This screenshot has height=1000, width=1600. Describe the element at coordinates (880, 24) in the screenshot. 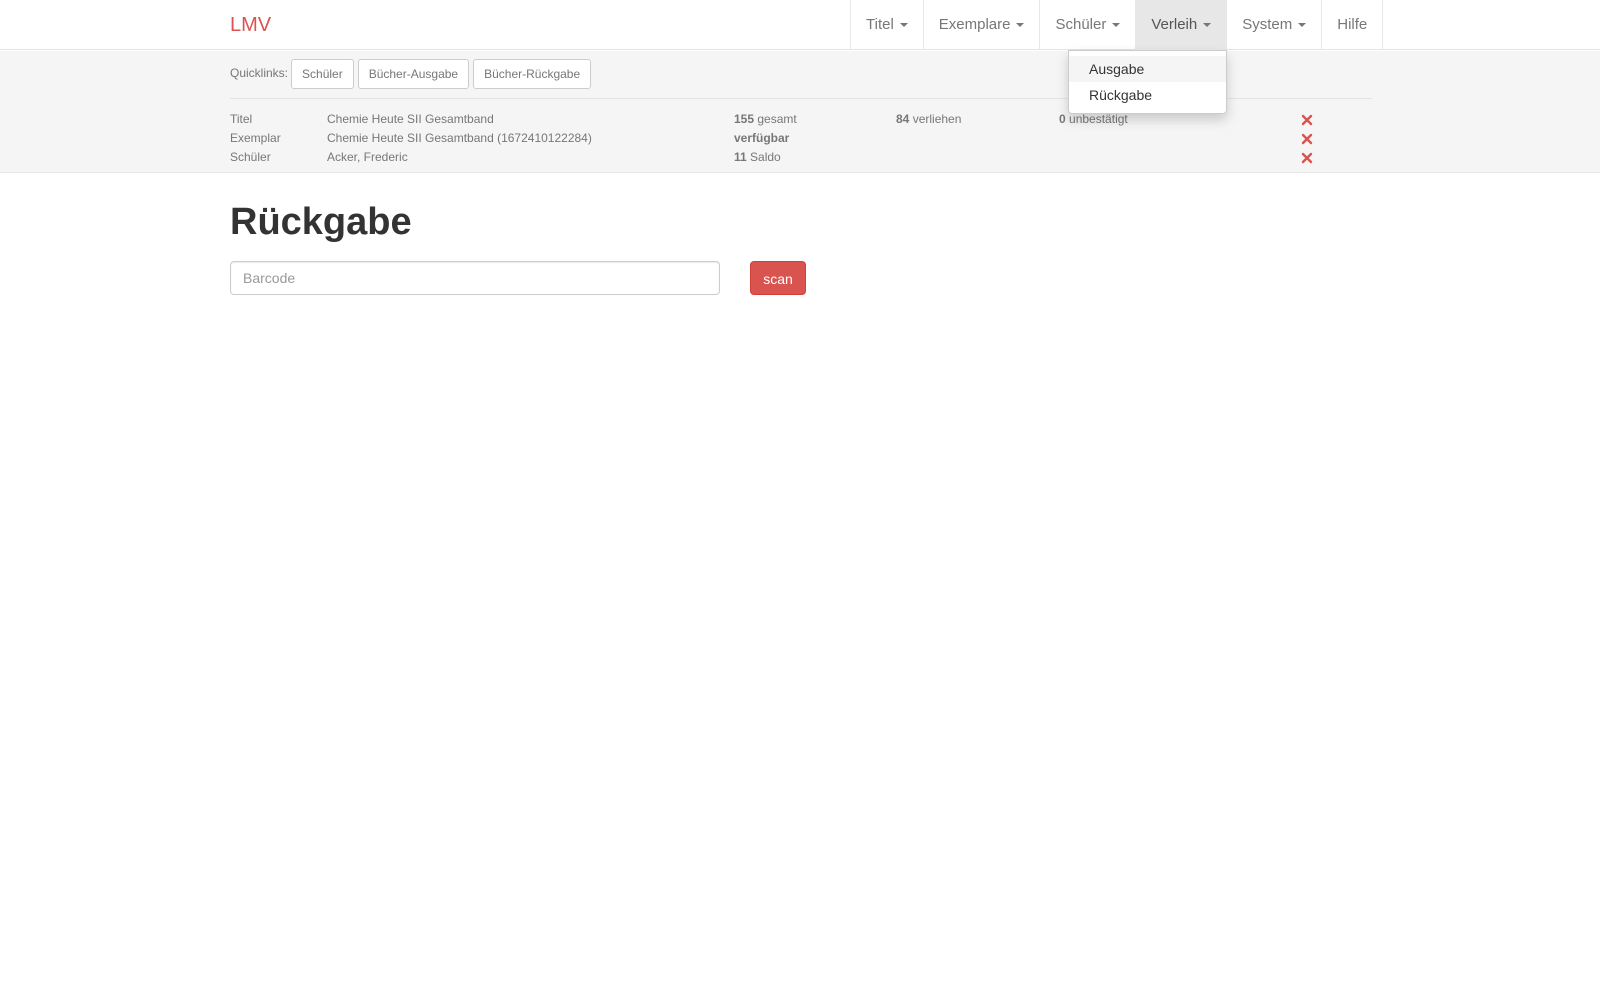

I see `nav-titel-label: Titel` at that location.